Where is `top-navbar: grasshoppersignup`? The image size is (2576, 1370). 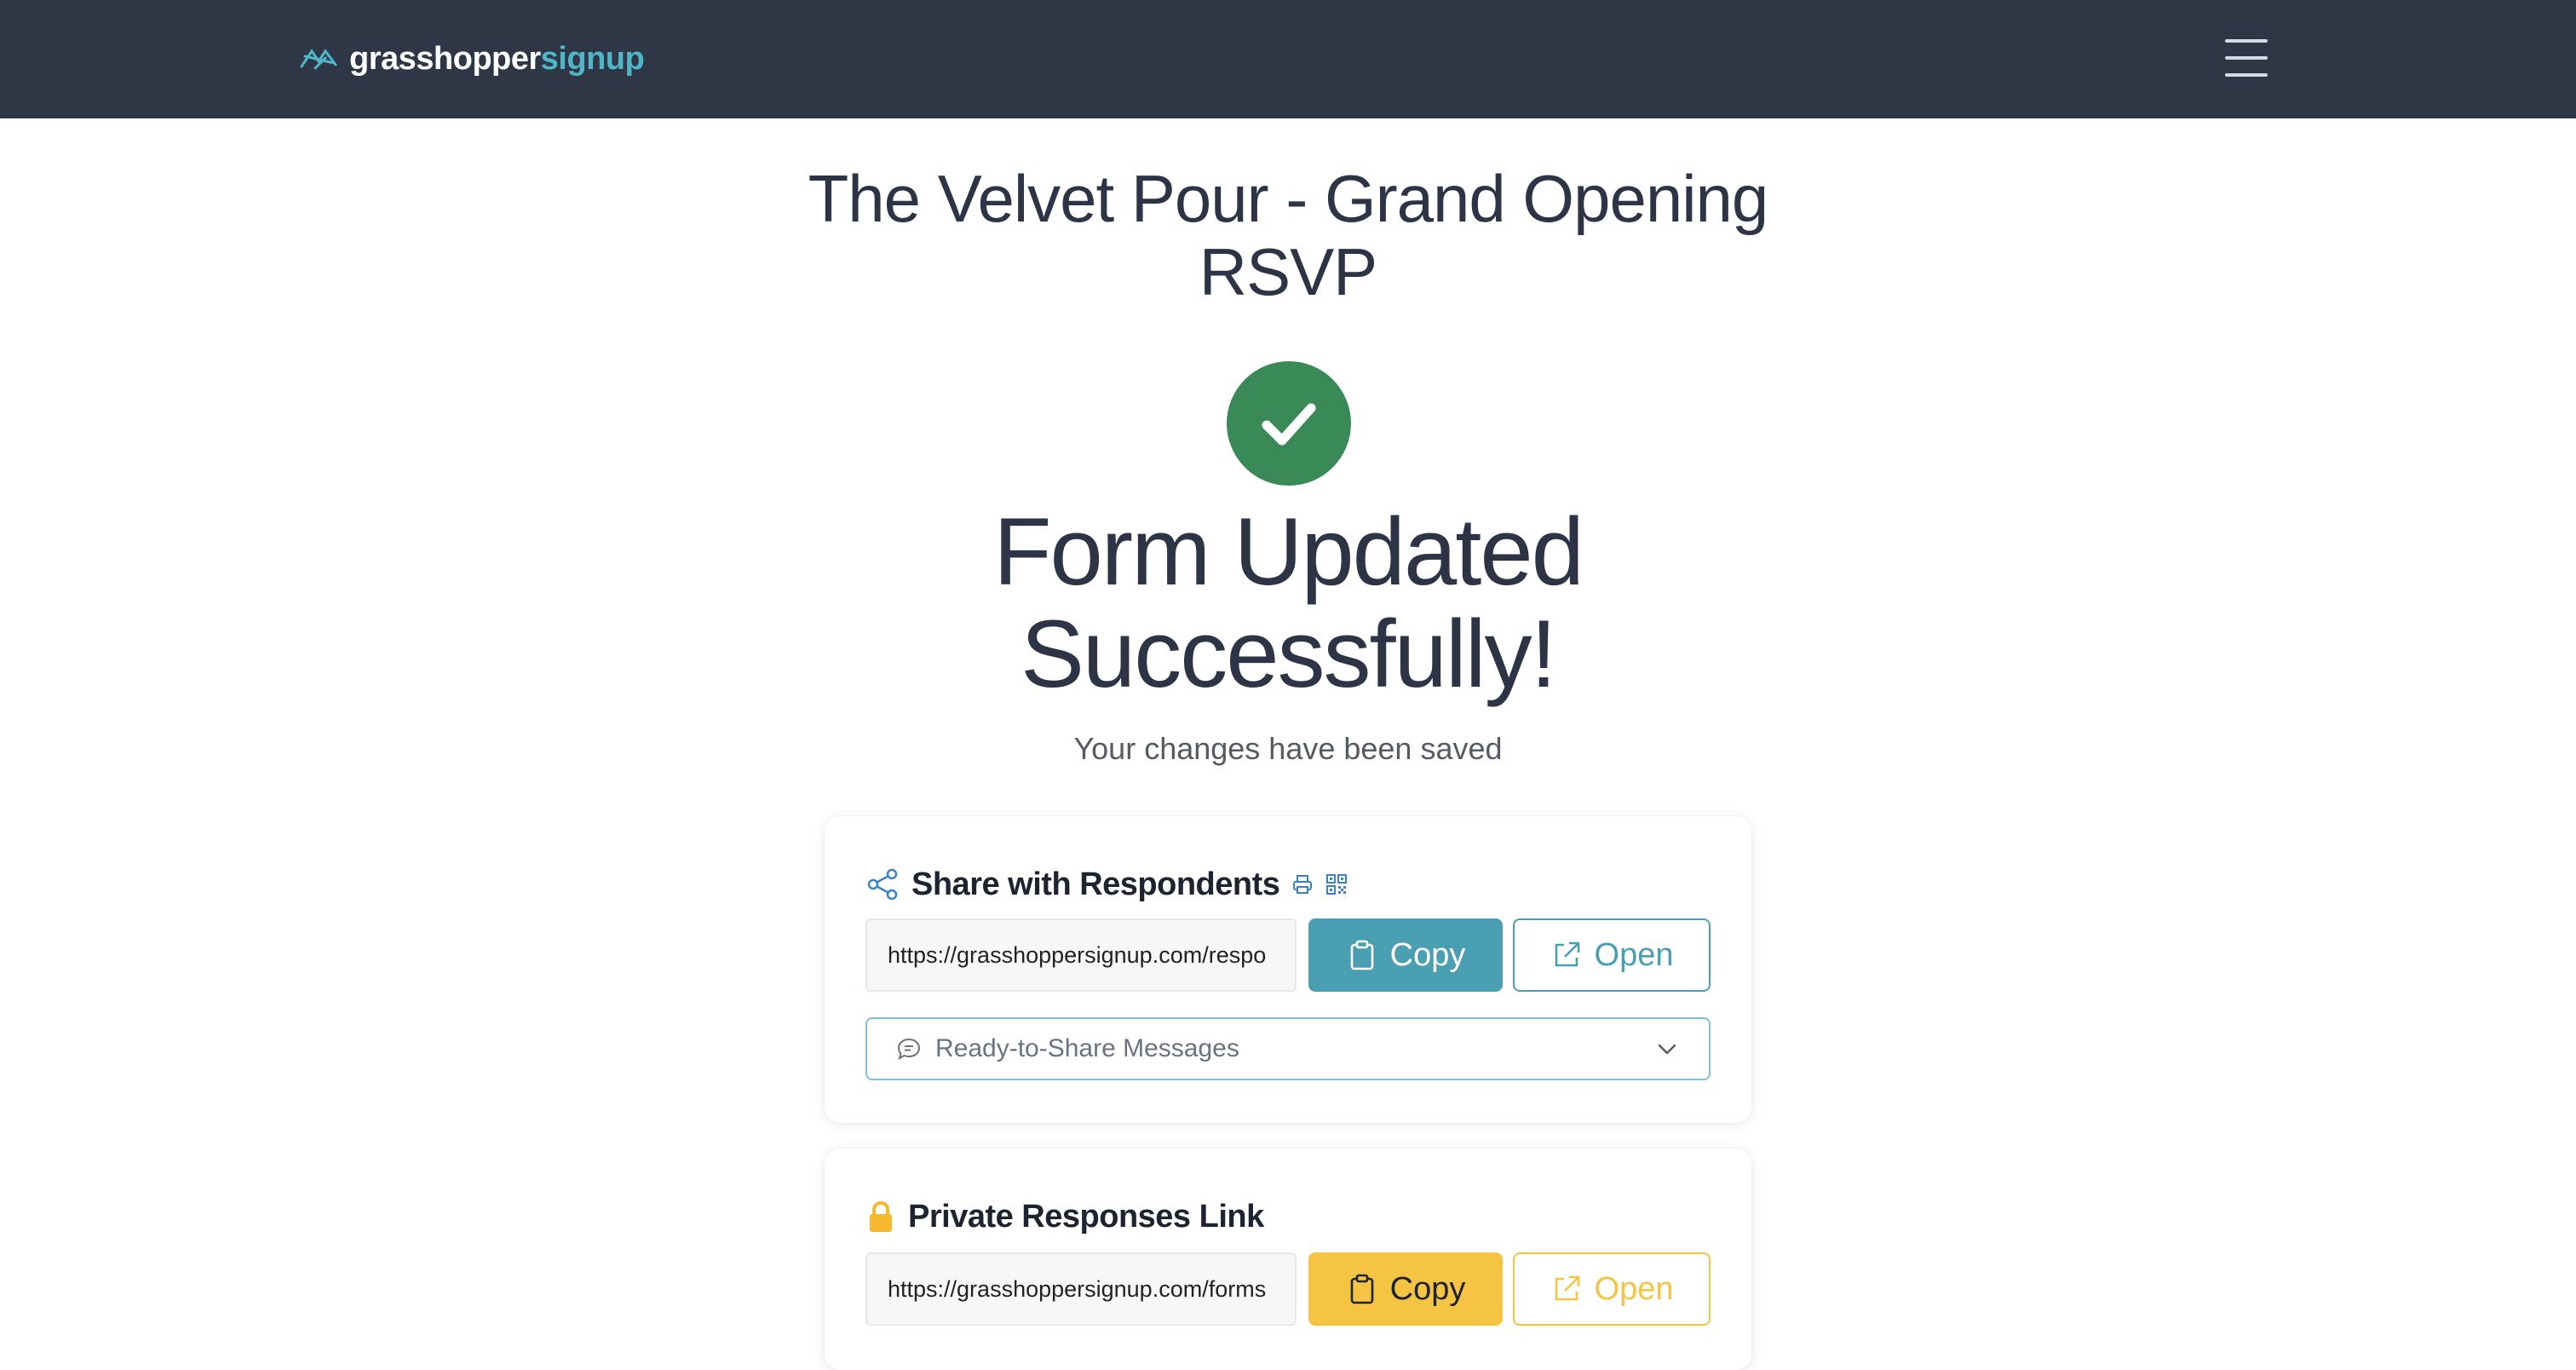
top-navbar: grasshoppersignup is located at coordinates (1288, 59).